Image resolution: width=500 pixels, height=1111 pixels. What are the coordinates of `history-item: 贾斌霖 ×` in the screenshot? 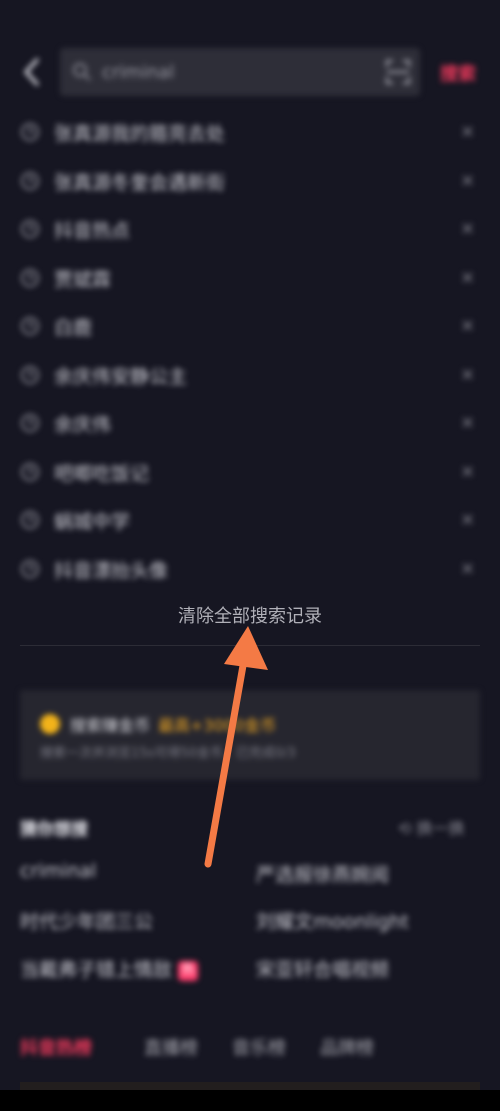 It's located at (250, 278).